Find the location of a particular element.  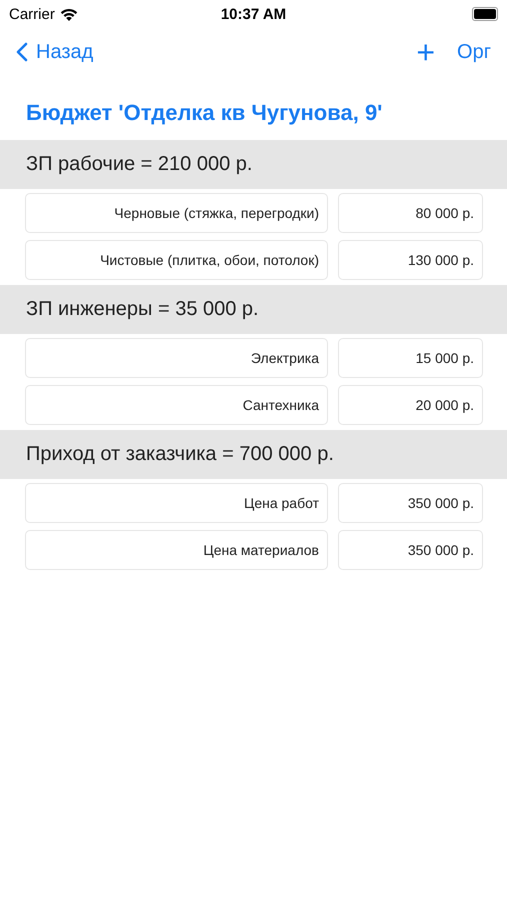

chevron-left-icon is located at coordinates (22, 52).